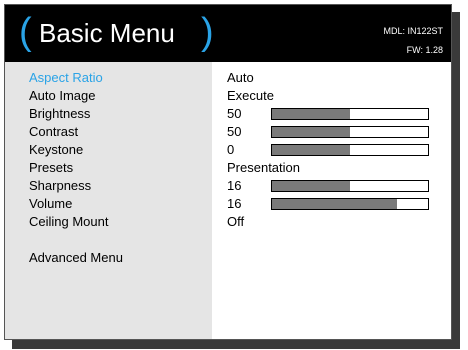  I want to click on contrast-slider-fill, so click(311, 132).